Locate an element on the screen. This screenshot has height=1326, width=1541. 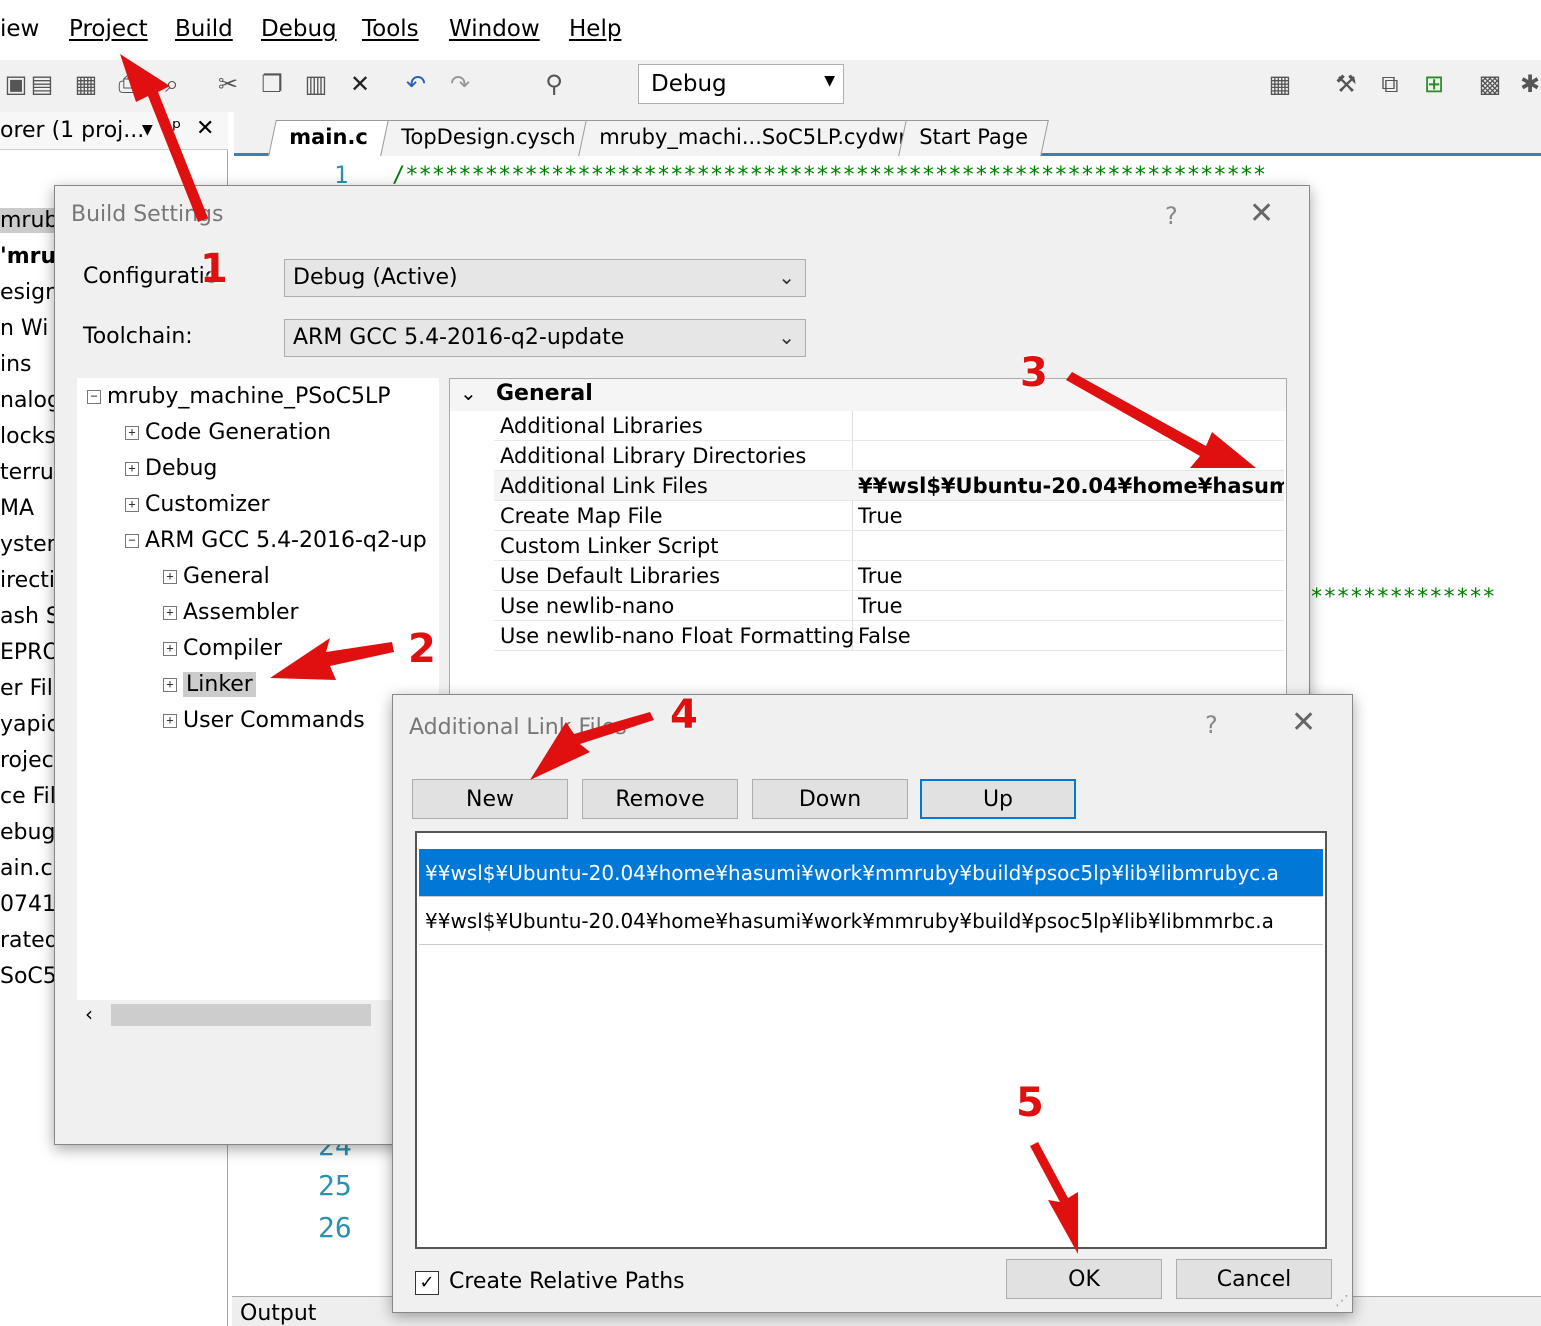
build-icon: ⧉ is located at coordinates (1390, 84).